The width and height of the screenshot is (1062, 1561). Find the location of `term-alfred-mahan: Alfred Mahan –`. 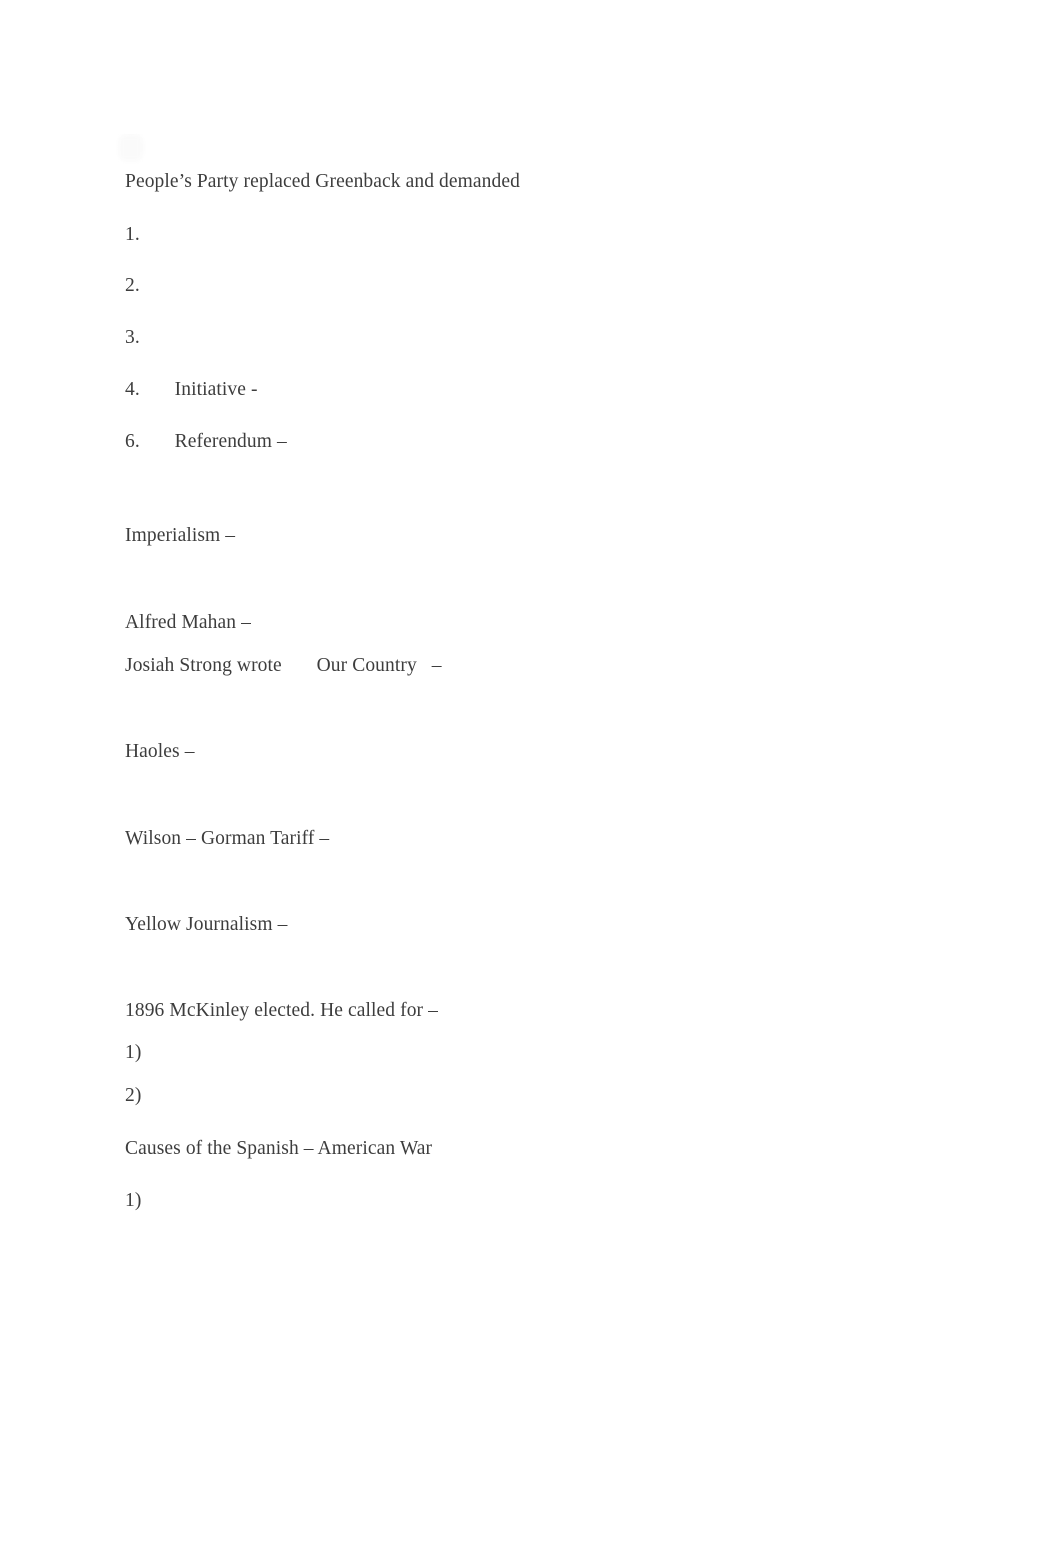

term-alfred-mahan: Alfred Mahan – is located at coordinates (188, 622).